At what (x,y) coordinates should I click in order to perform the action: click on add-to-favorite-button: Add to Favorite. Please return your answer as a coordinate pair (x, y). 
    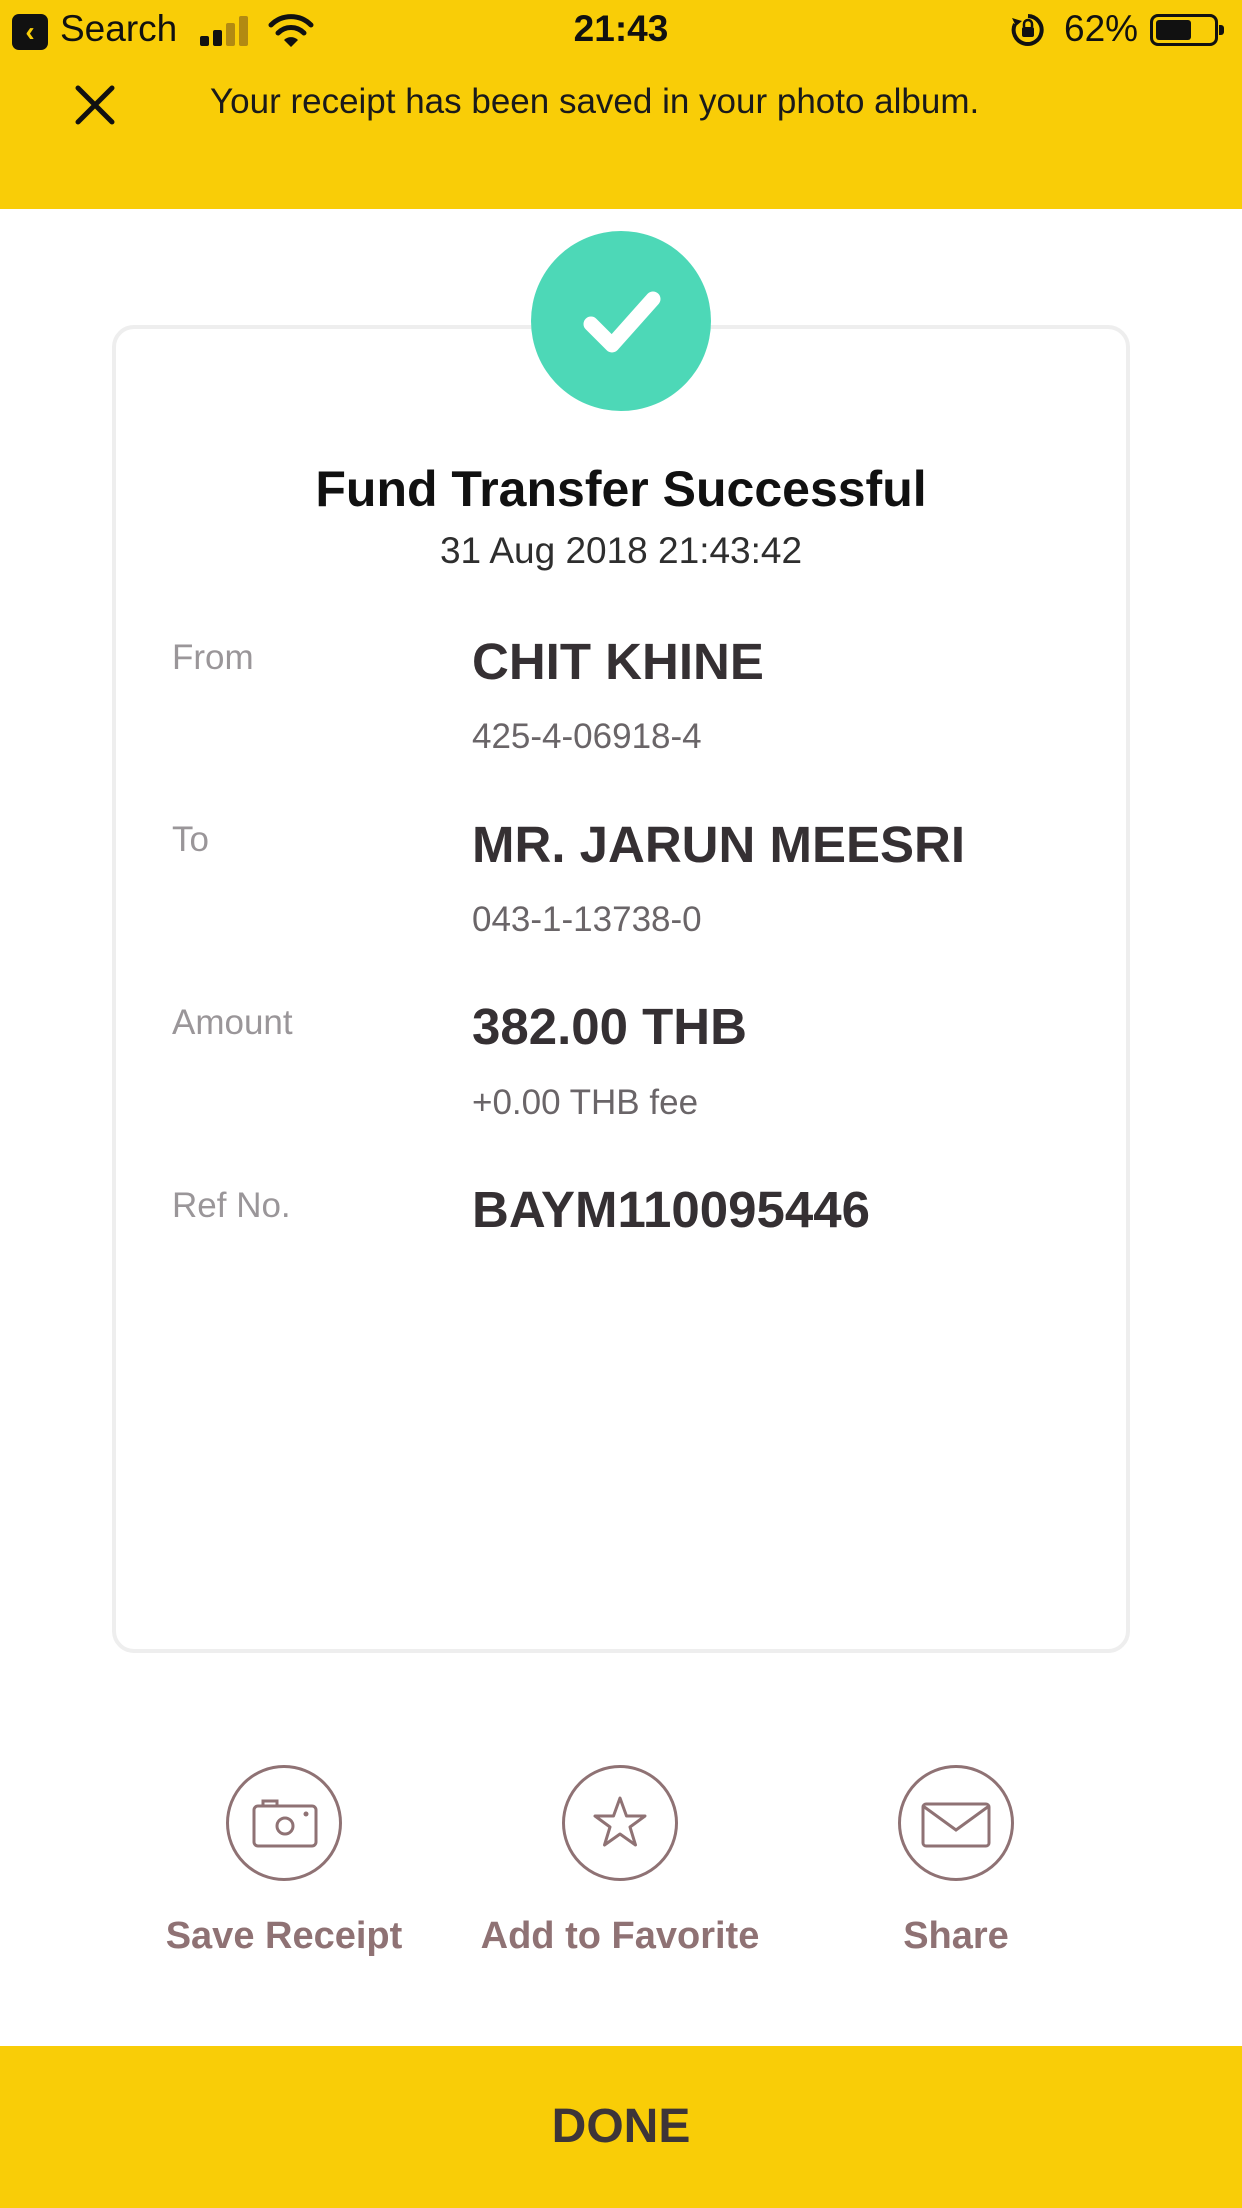
    Looking at the image, I should click on (620, 1861).